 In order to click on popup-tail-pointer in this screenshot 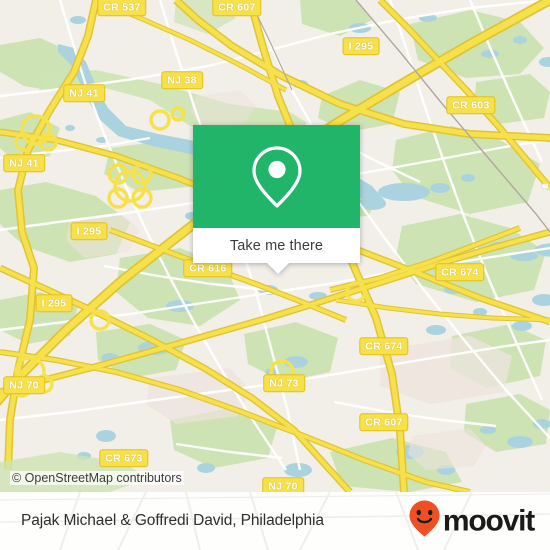, I will do `click(278, 268)`.